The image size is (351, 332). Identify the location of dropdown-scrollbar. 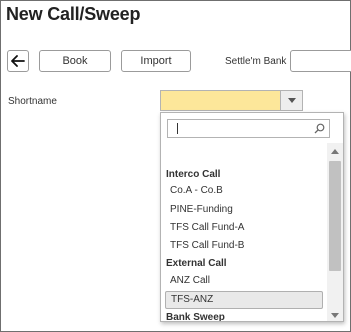
(335, 232).